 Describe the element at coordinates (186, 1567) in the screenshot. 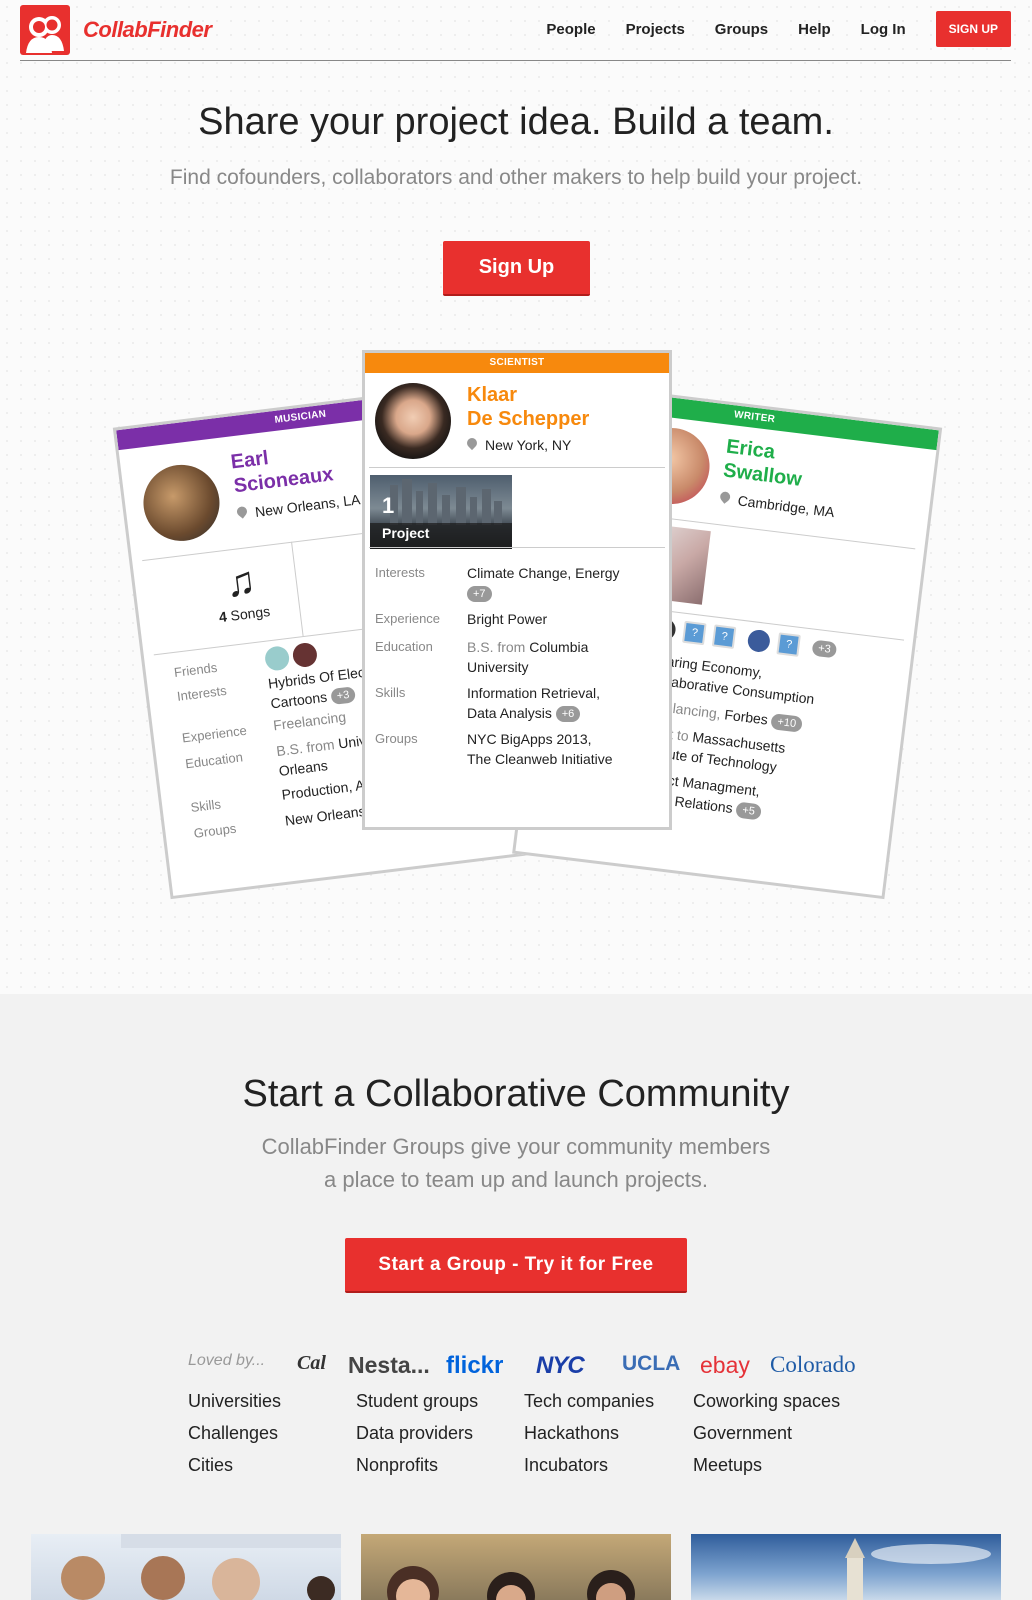

I see `photo-event-nyc` at that location.